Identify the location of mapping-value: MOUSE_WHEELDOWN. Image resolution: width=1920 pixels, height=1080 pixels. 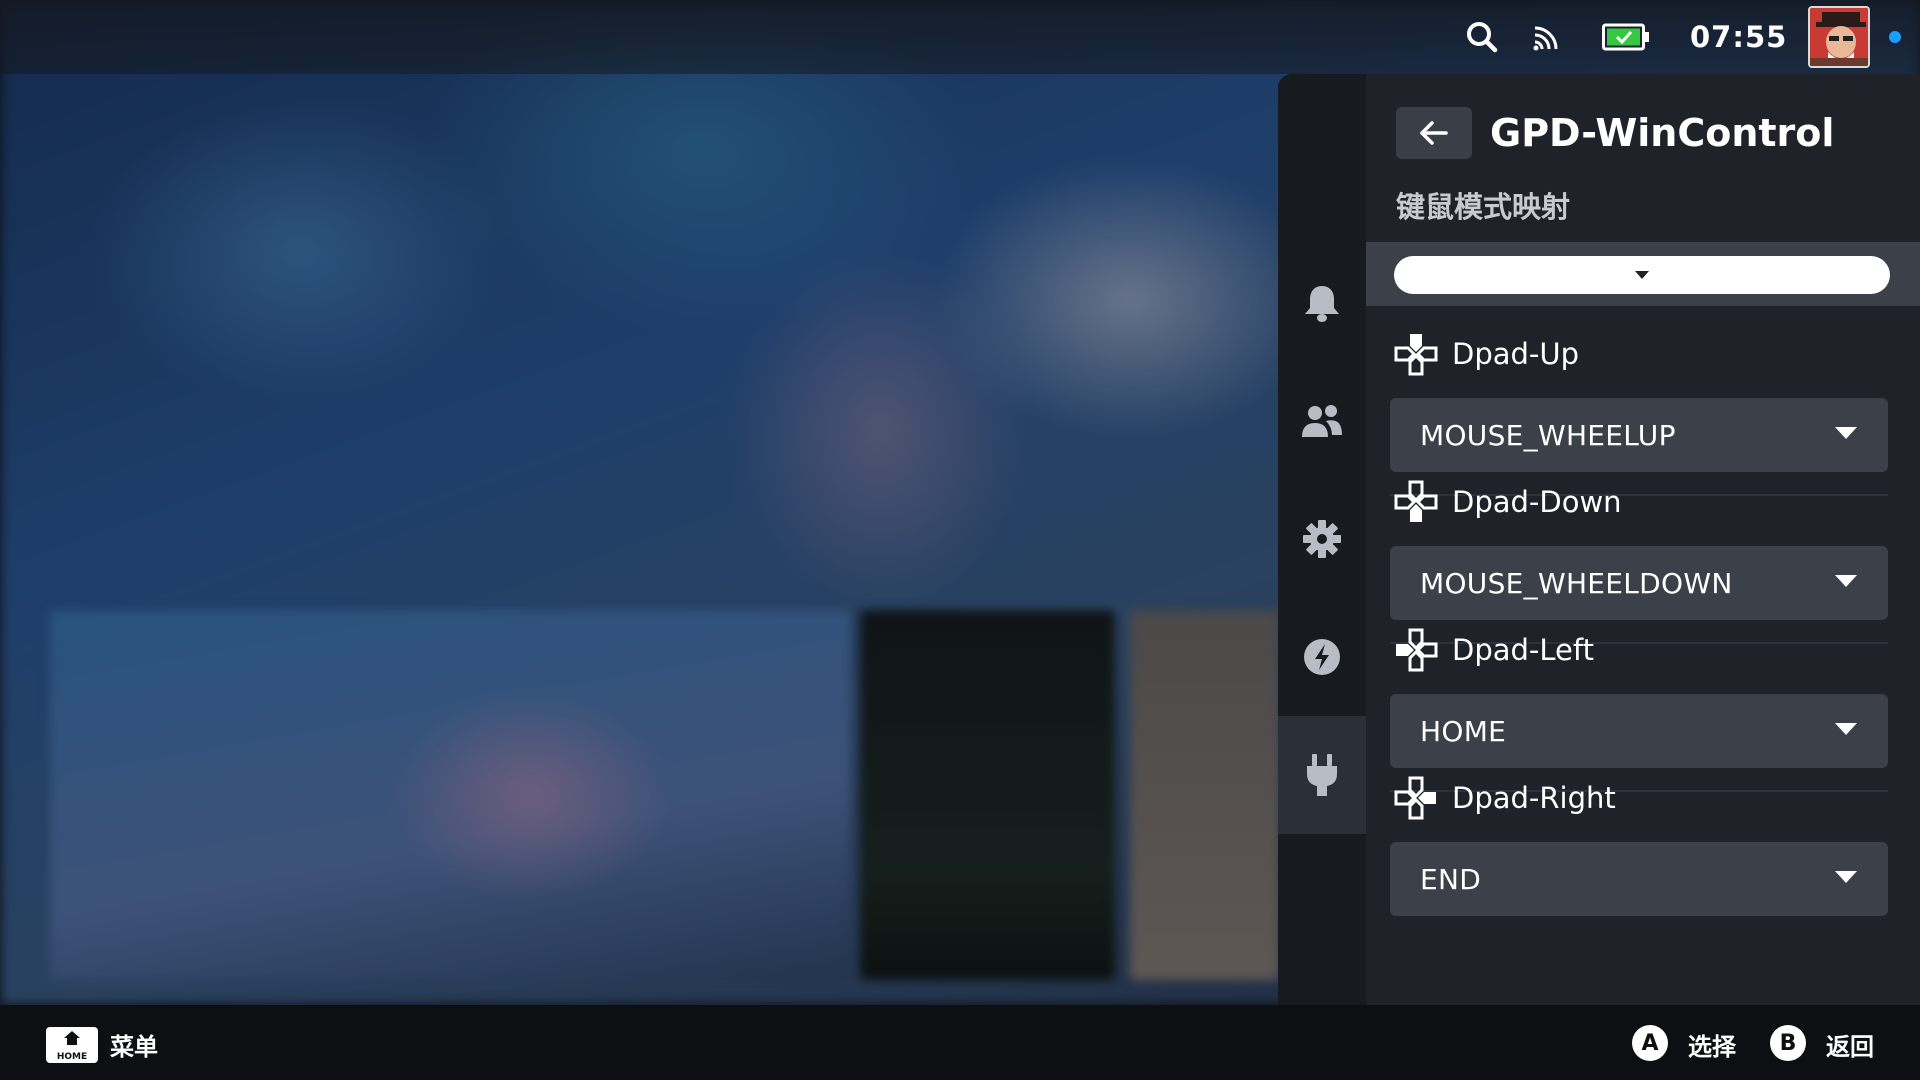
(1576, 583).